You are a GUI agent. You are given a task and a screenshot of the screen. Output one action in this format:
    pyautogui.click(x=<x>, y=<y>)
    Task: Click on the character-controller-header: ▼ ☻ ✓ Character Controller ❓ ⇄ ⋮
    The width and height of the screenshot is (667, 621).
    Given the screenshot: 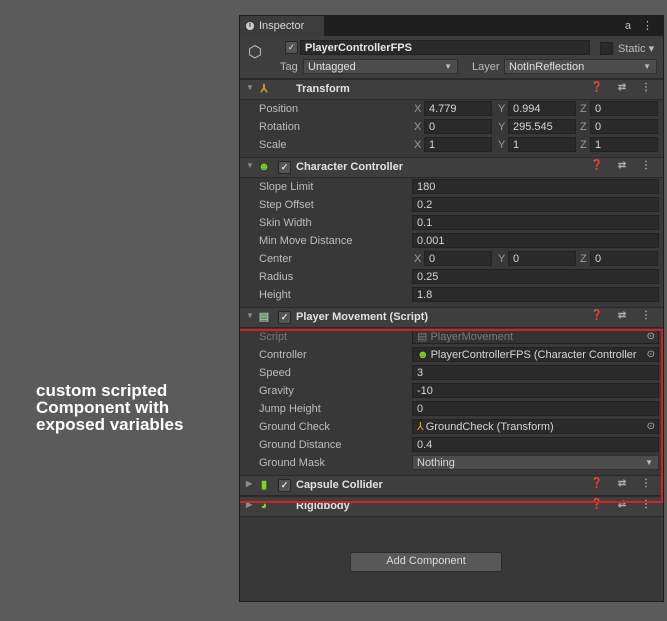 What is the action you would take?
    pyautogui.click(x=451, y=167)
    